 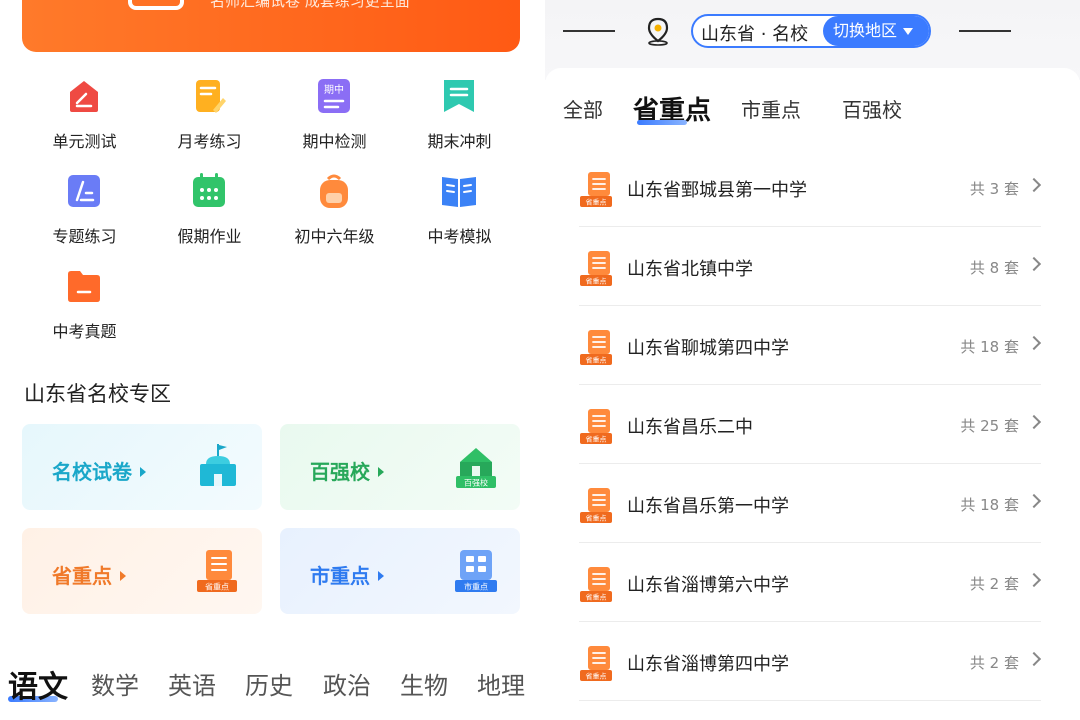 I want to click on subject-tab-english: 英语, so click(x=192, y=683).